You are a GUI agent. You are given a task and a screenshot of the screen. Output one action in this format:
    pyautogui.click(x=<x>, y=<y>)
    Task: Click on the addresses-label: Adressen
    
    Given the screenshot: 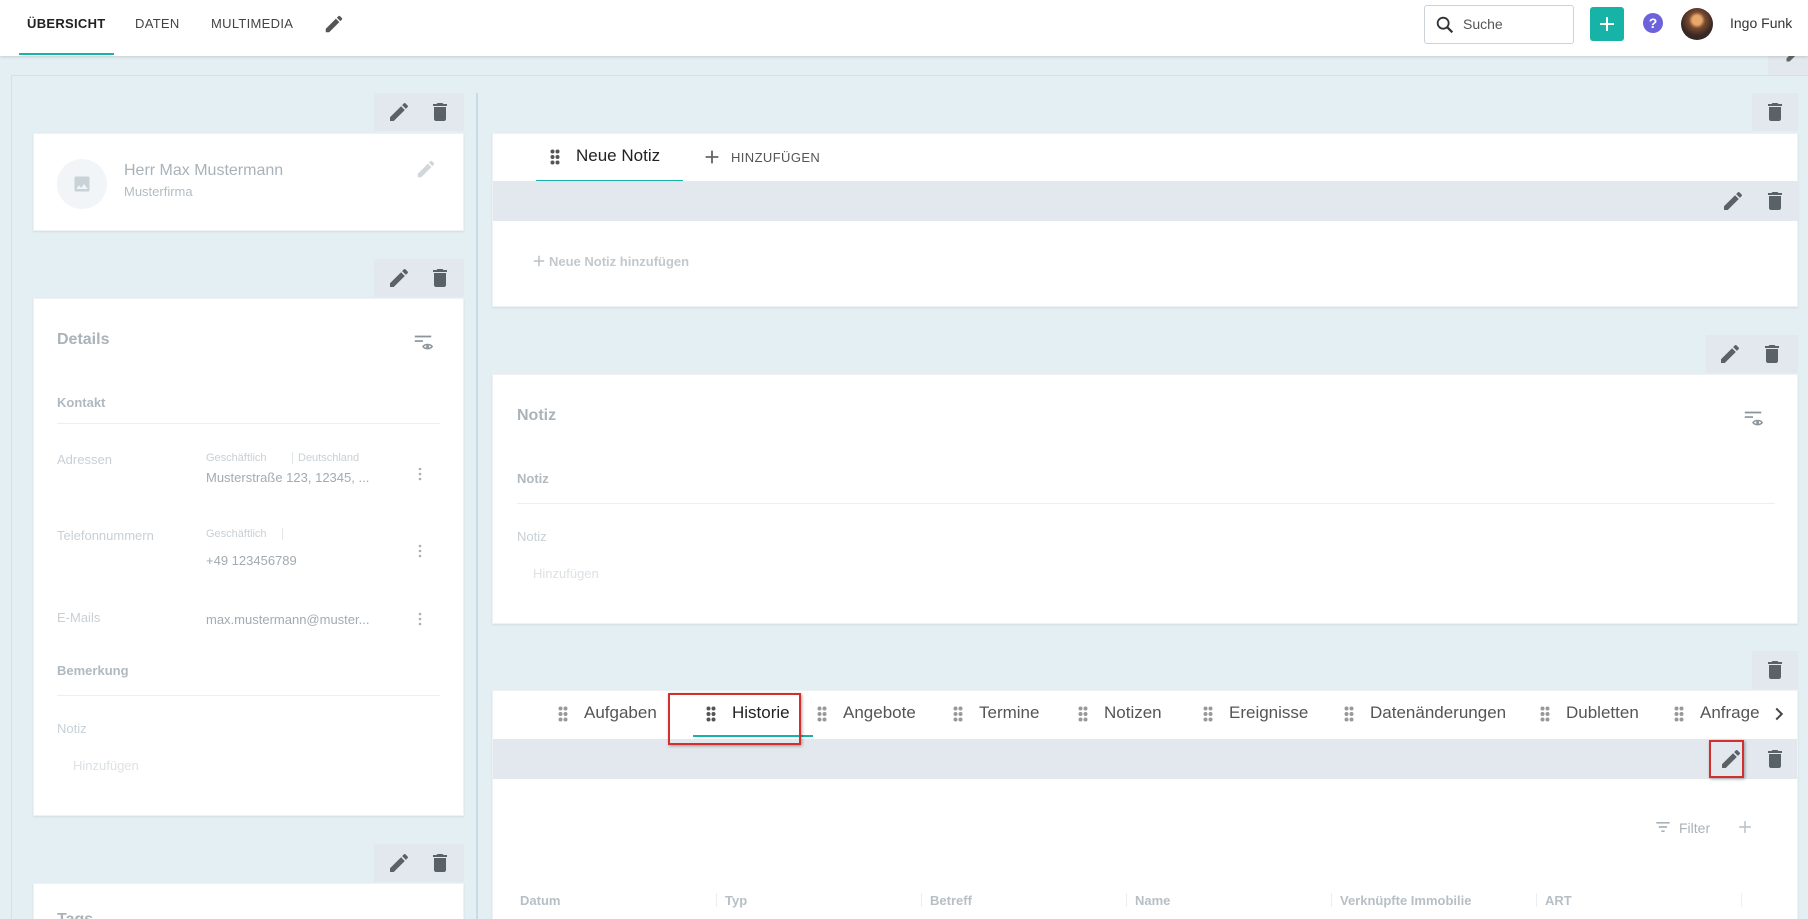 What is the action you would take?
    pyautogui.click(x=84, y=459)
    